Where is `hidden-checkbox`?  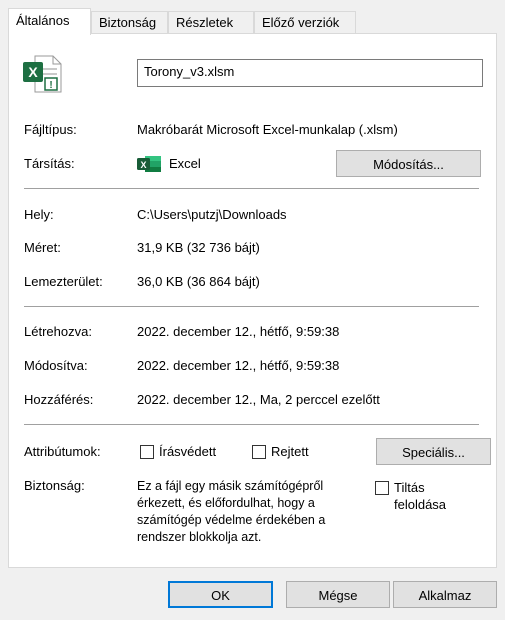
hidden-checkbox is located at coordinates (259, 452).